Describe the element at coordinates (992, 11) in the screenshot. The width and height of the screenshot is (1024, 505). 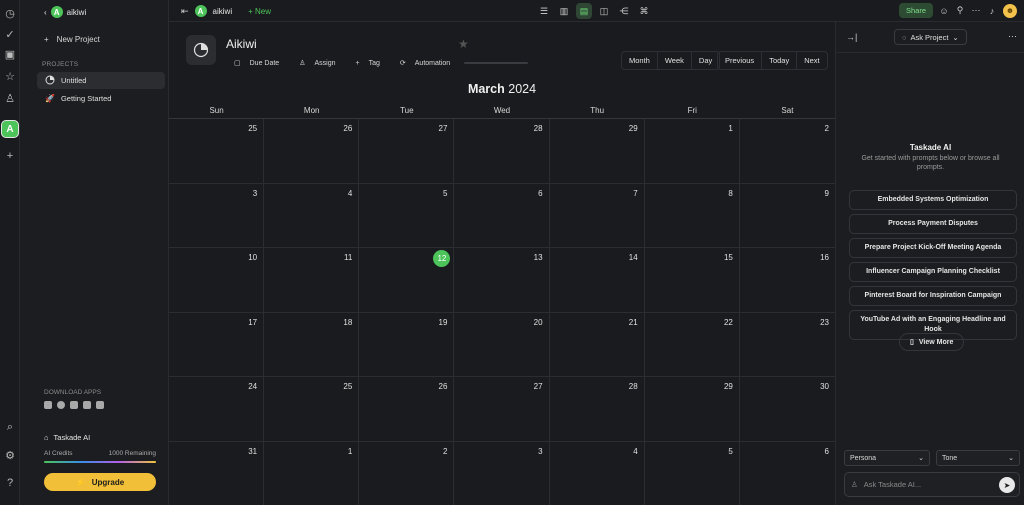
I see `bell-icon: ♪` at that location.